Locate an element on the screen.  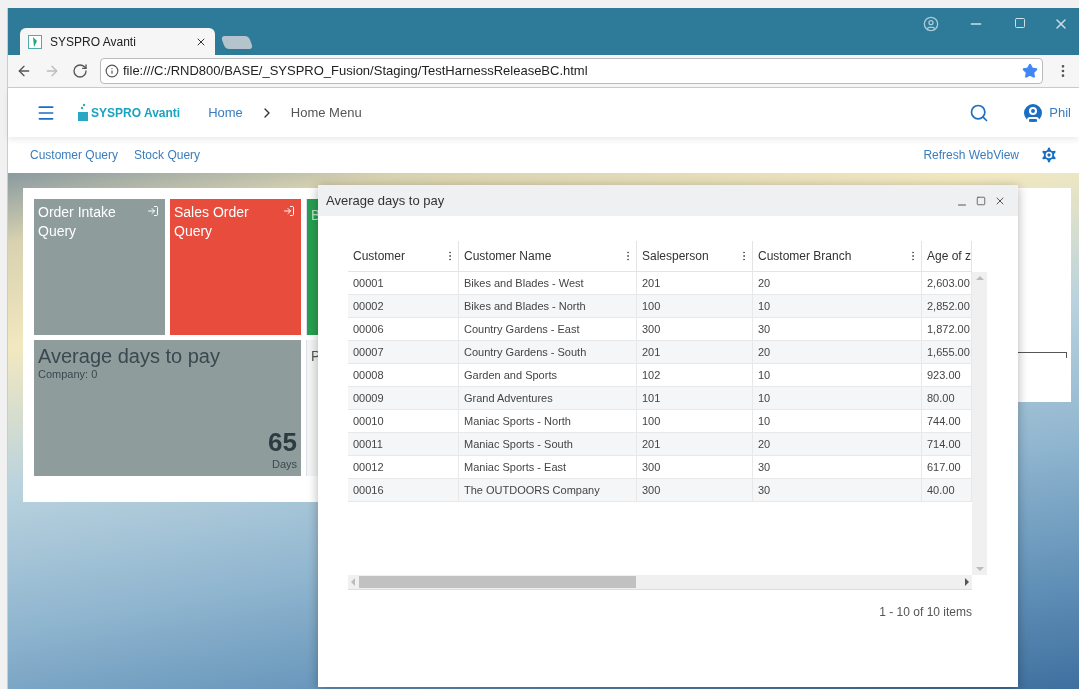
bookmark-star-icon is located at coordinates (1030, 71).